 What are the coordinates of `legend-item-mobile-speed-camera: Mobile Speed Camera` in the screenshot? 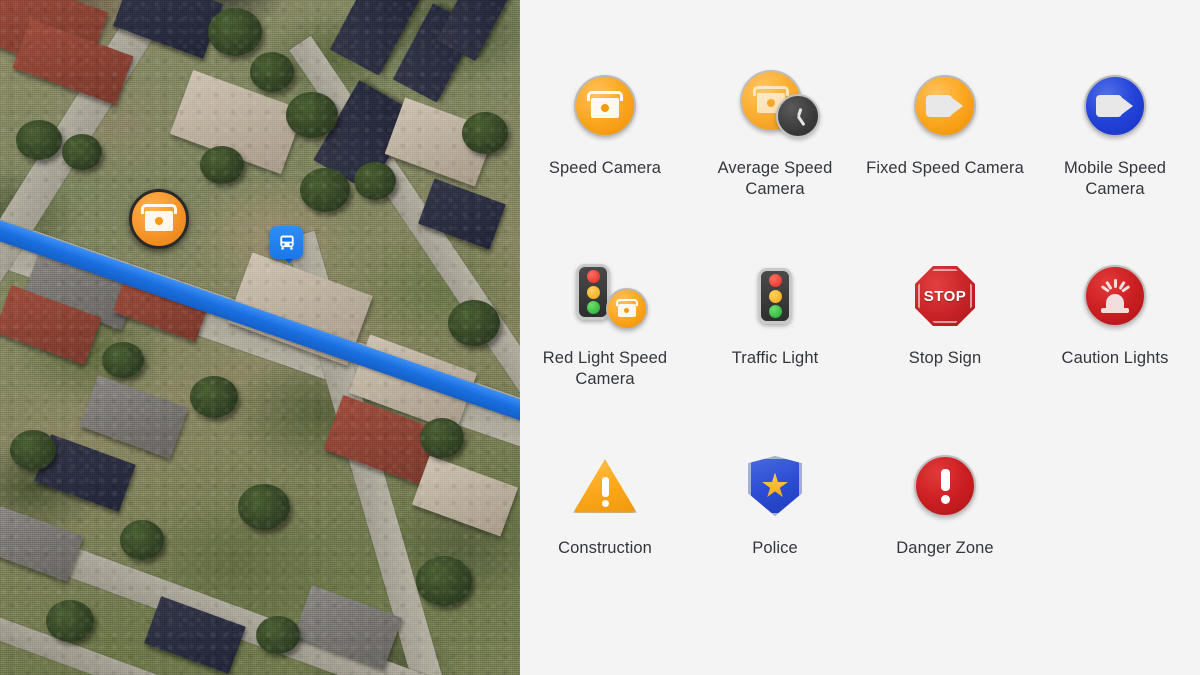 It's located at (1115, 157).